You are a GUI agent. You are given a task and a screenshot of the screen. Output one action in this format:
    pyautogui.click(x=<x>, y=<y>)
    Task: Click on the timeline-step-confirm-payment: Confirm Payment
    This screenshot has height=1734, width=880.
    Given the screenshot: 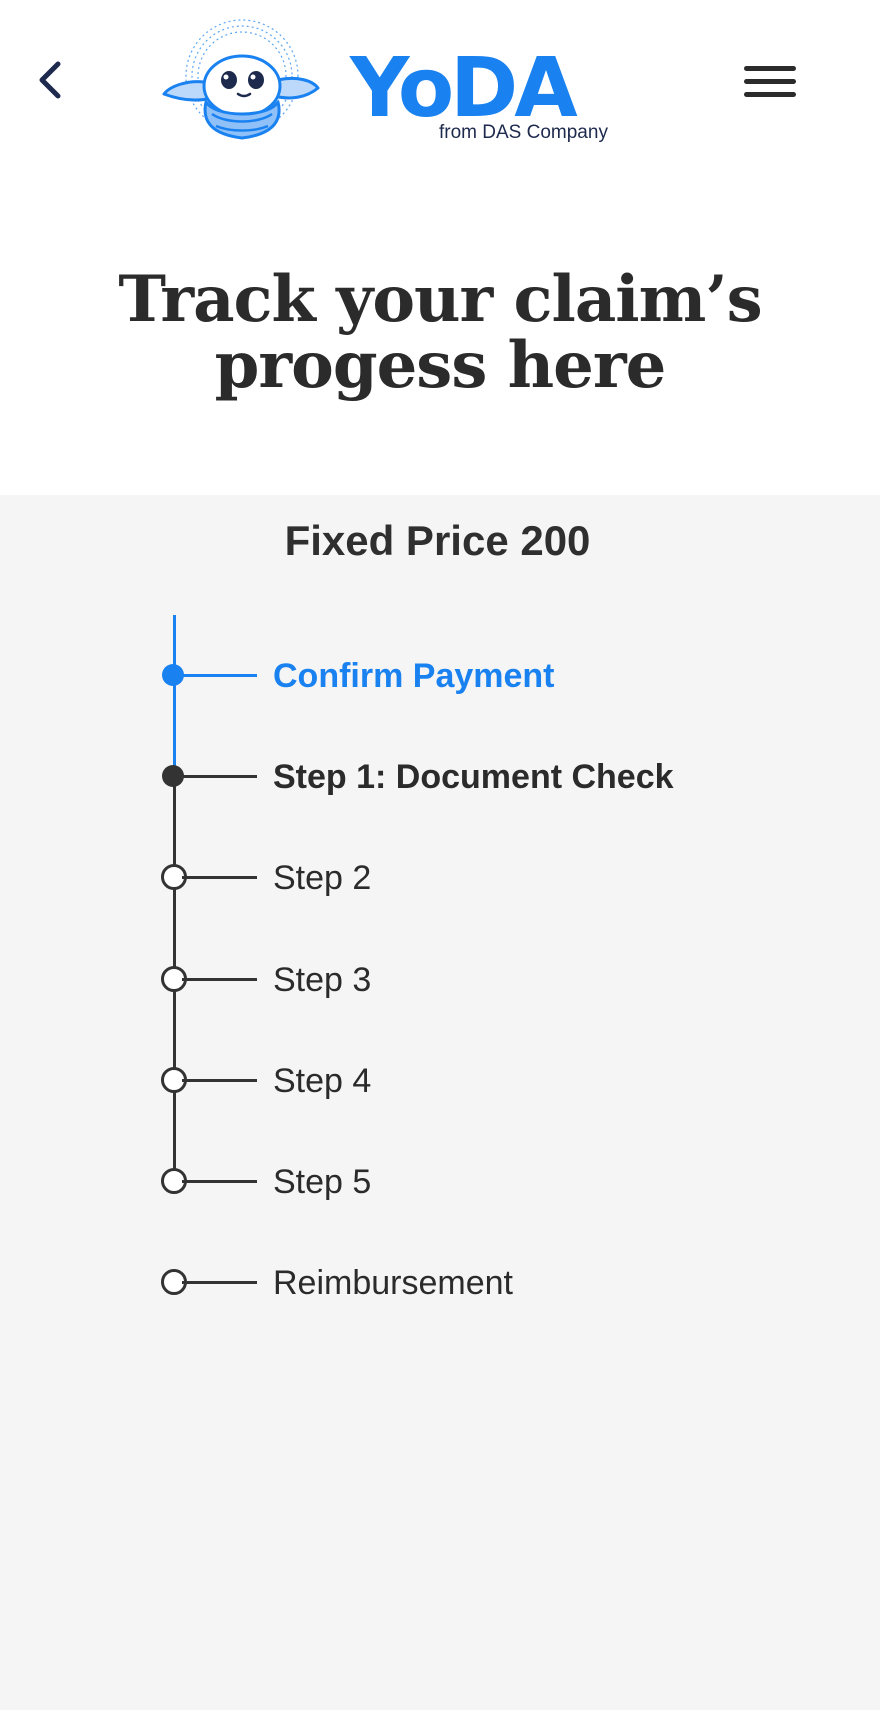 What is the action you would take?
    pyautogui.click(x=460, y=677)
    